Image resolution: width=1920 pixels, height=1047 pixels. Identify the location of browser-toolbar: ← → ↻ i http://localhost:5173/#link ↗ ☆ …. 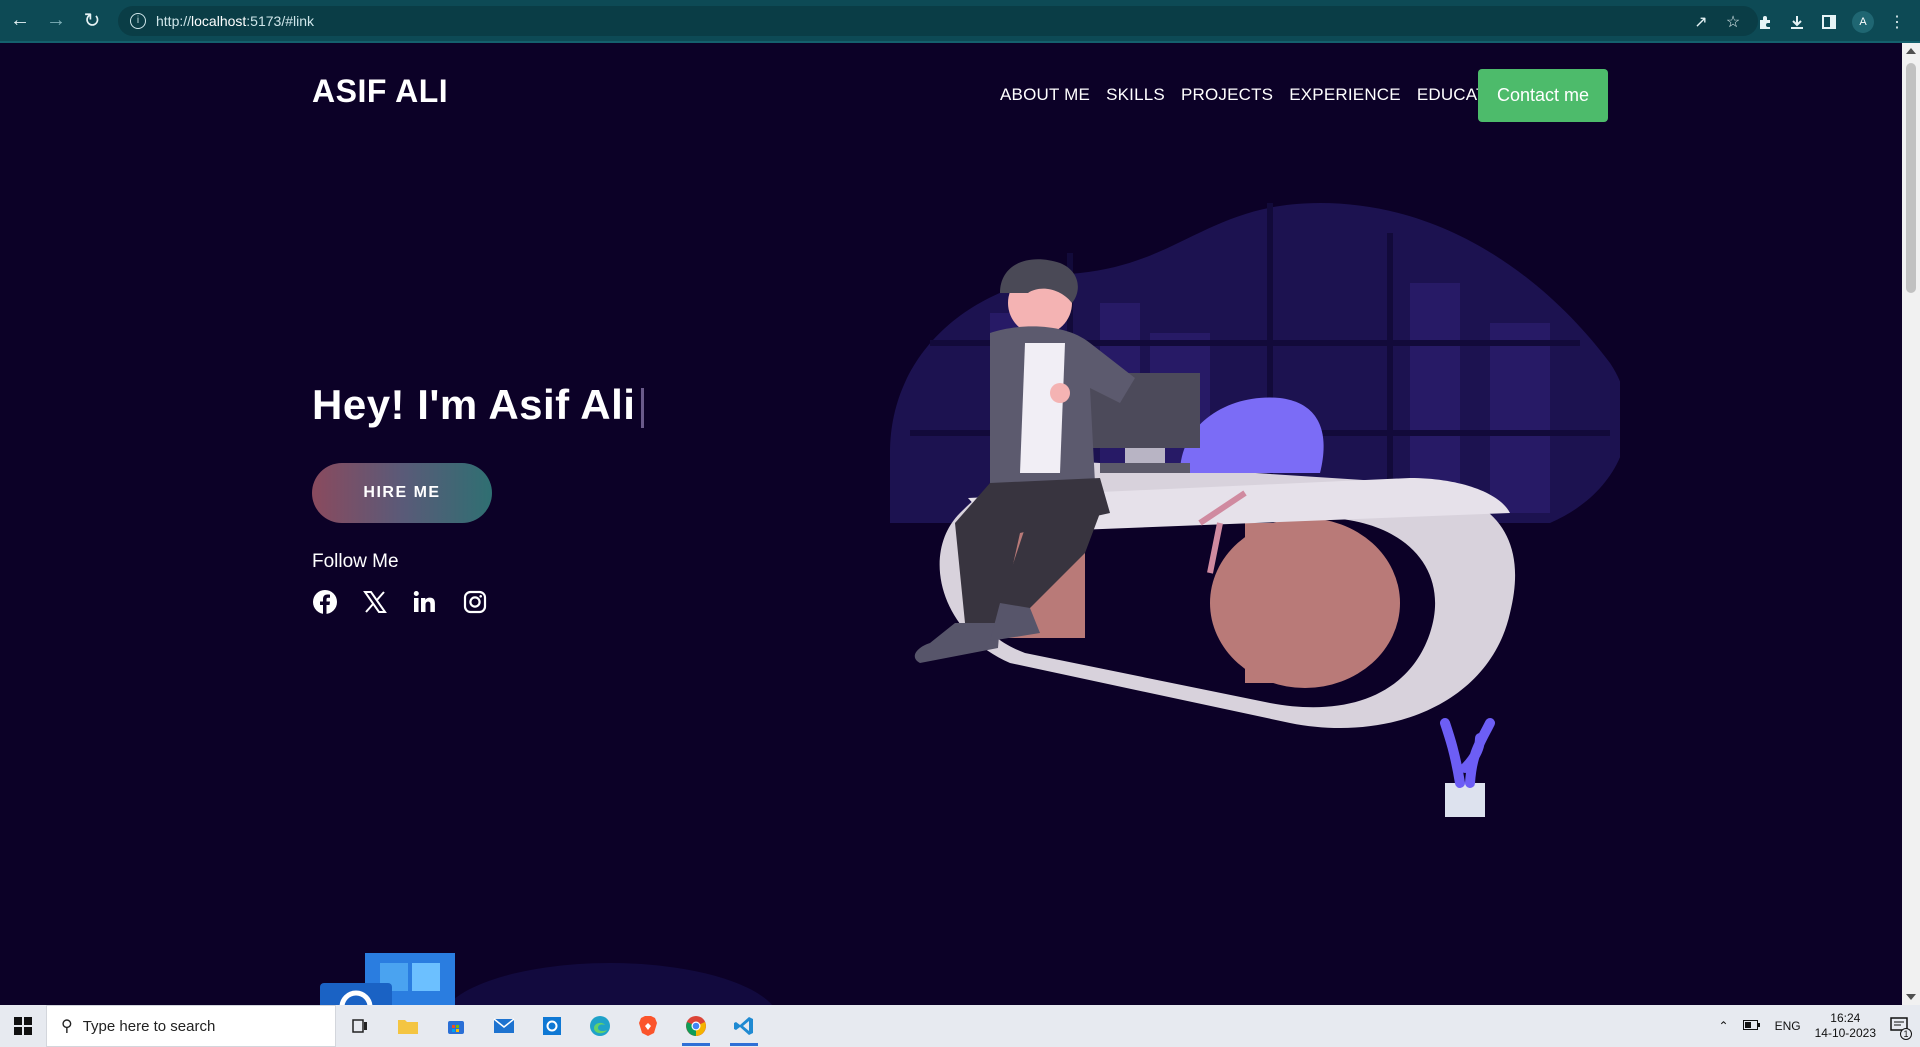
(960, 21).